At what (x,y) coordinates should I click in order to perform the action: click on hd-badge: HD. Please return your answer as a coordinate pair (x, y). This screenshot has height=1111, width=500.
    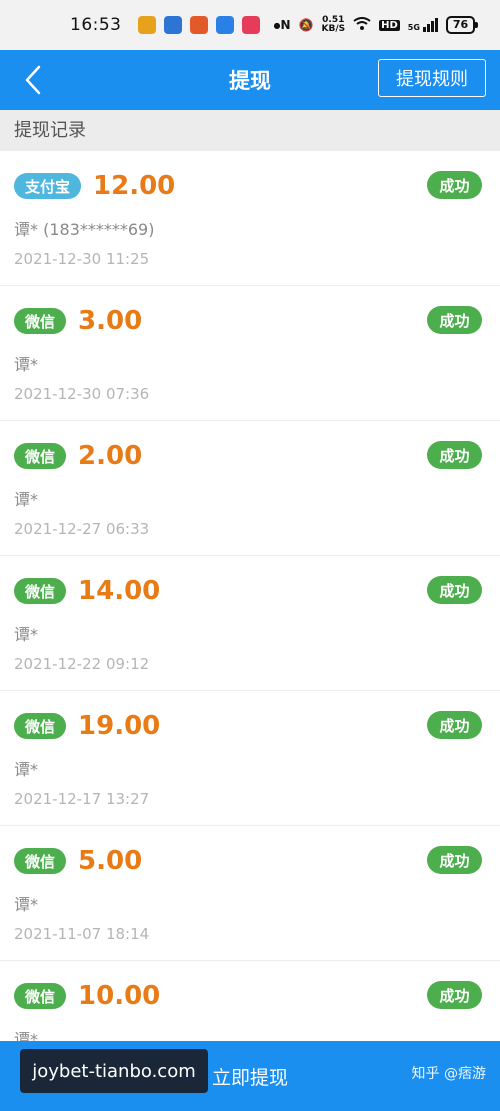
    Looking at the image, I should click on (389, 25).